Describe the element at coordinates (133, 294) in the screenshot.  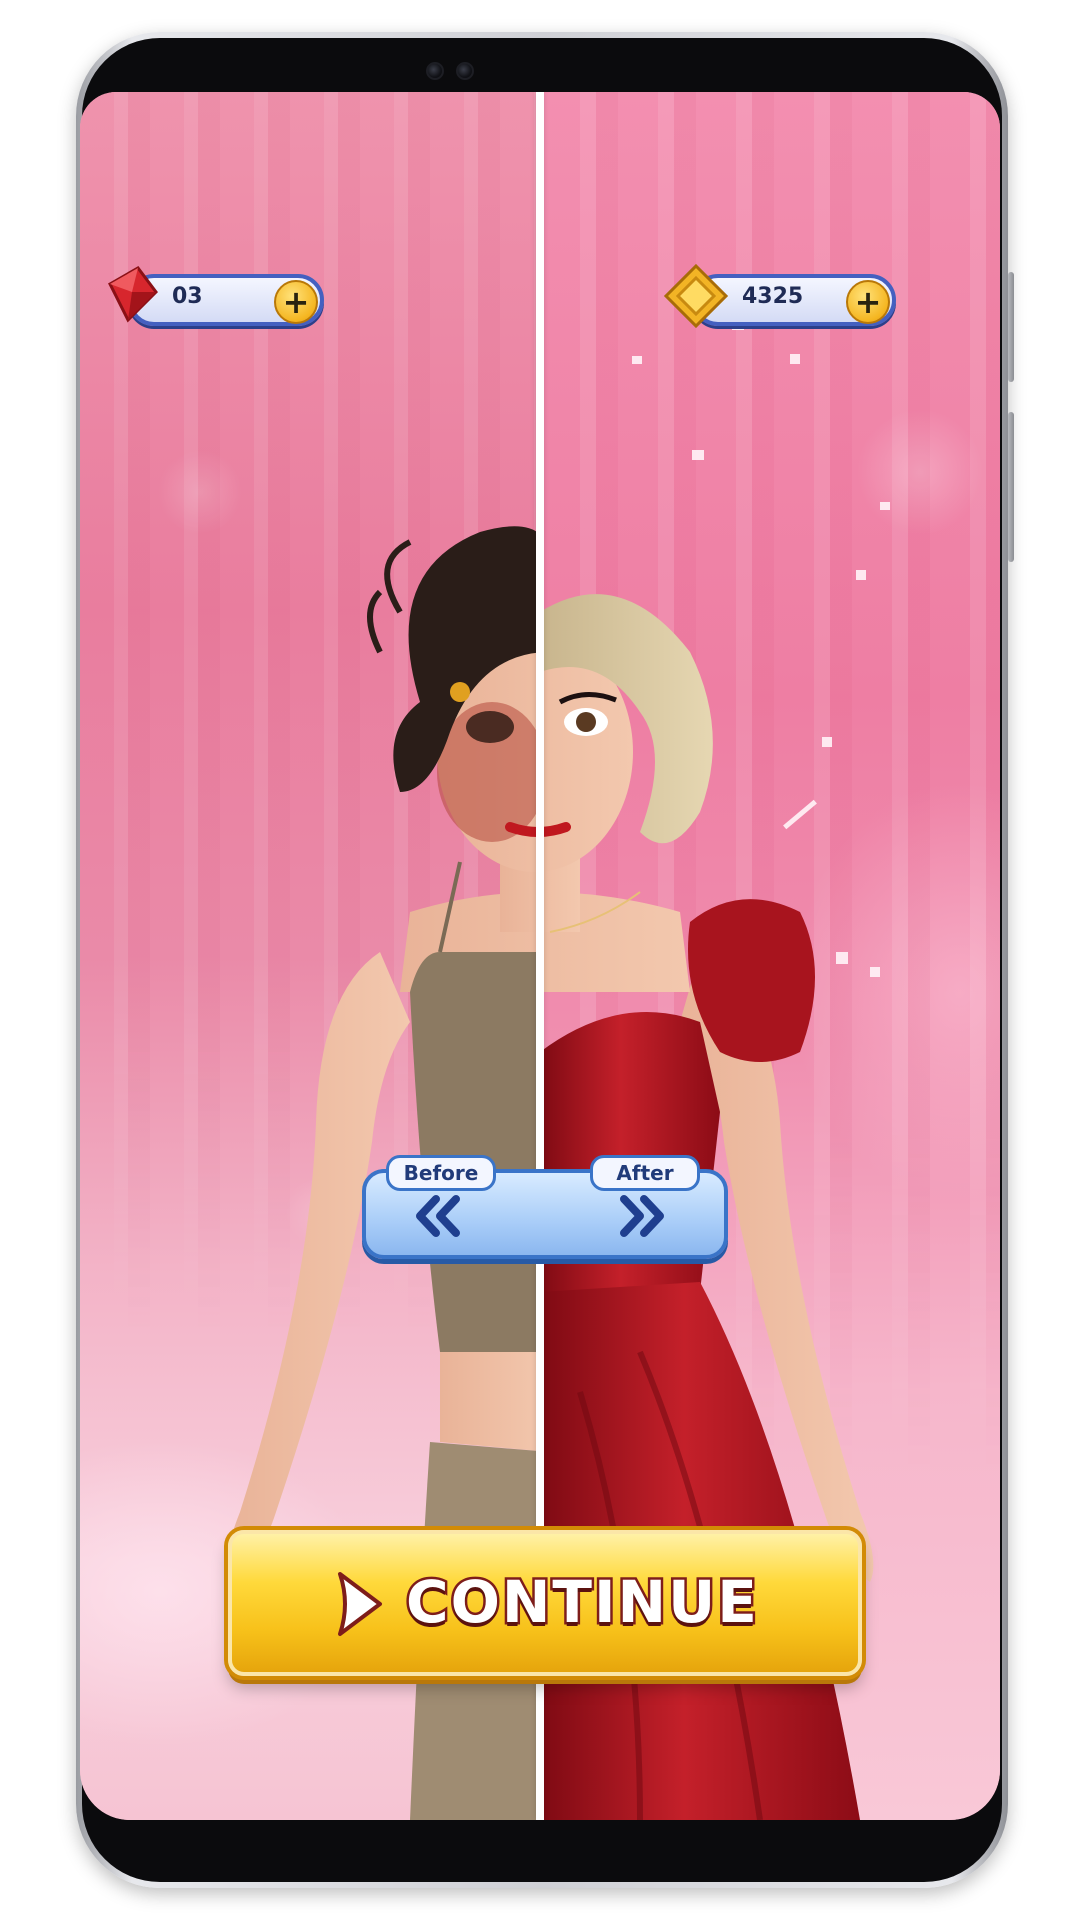
I see `red-gem-icon` at that location.